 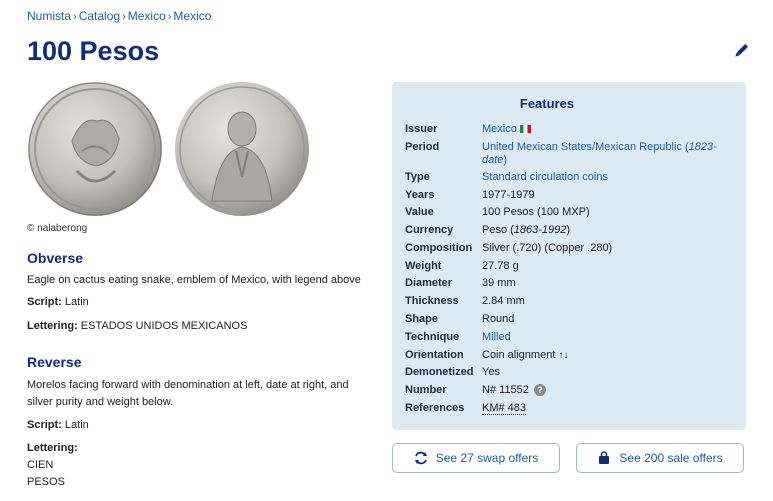 I want to click on feature-label: Currency, so click(x=429, y=230).